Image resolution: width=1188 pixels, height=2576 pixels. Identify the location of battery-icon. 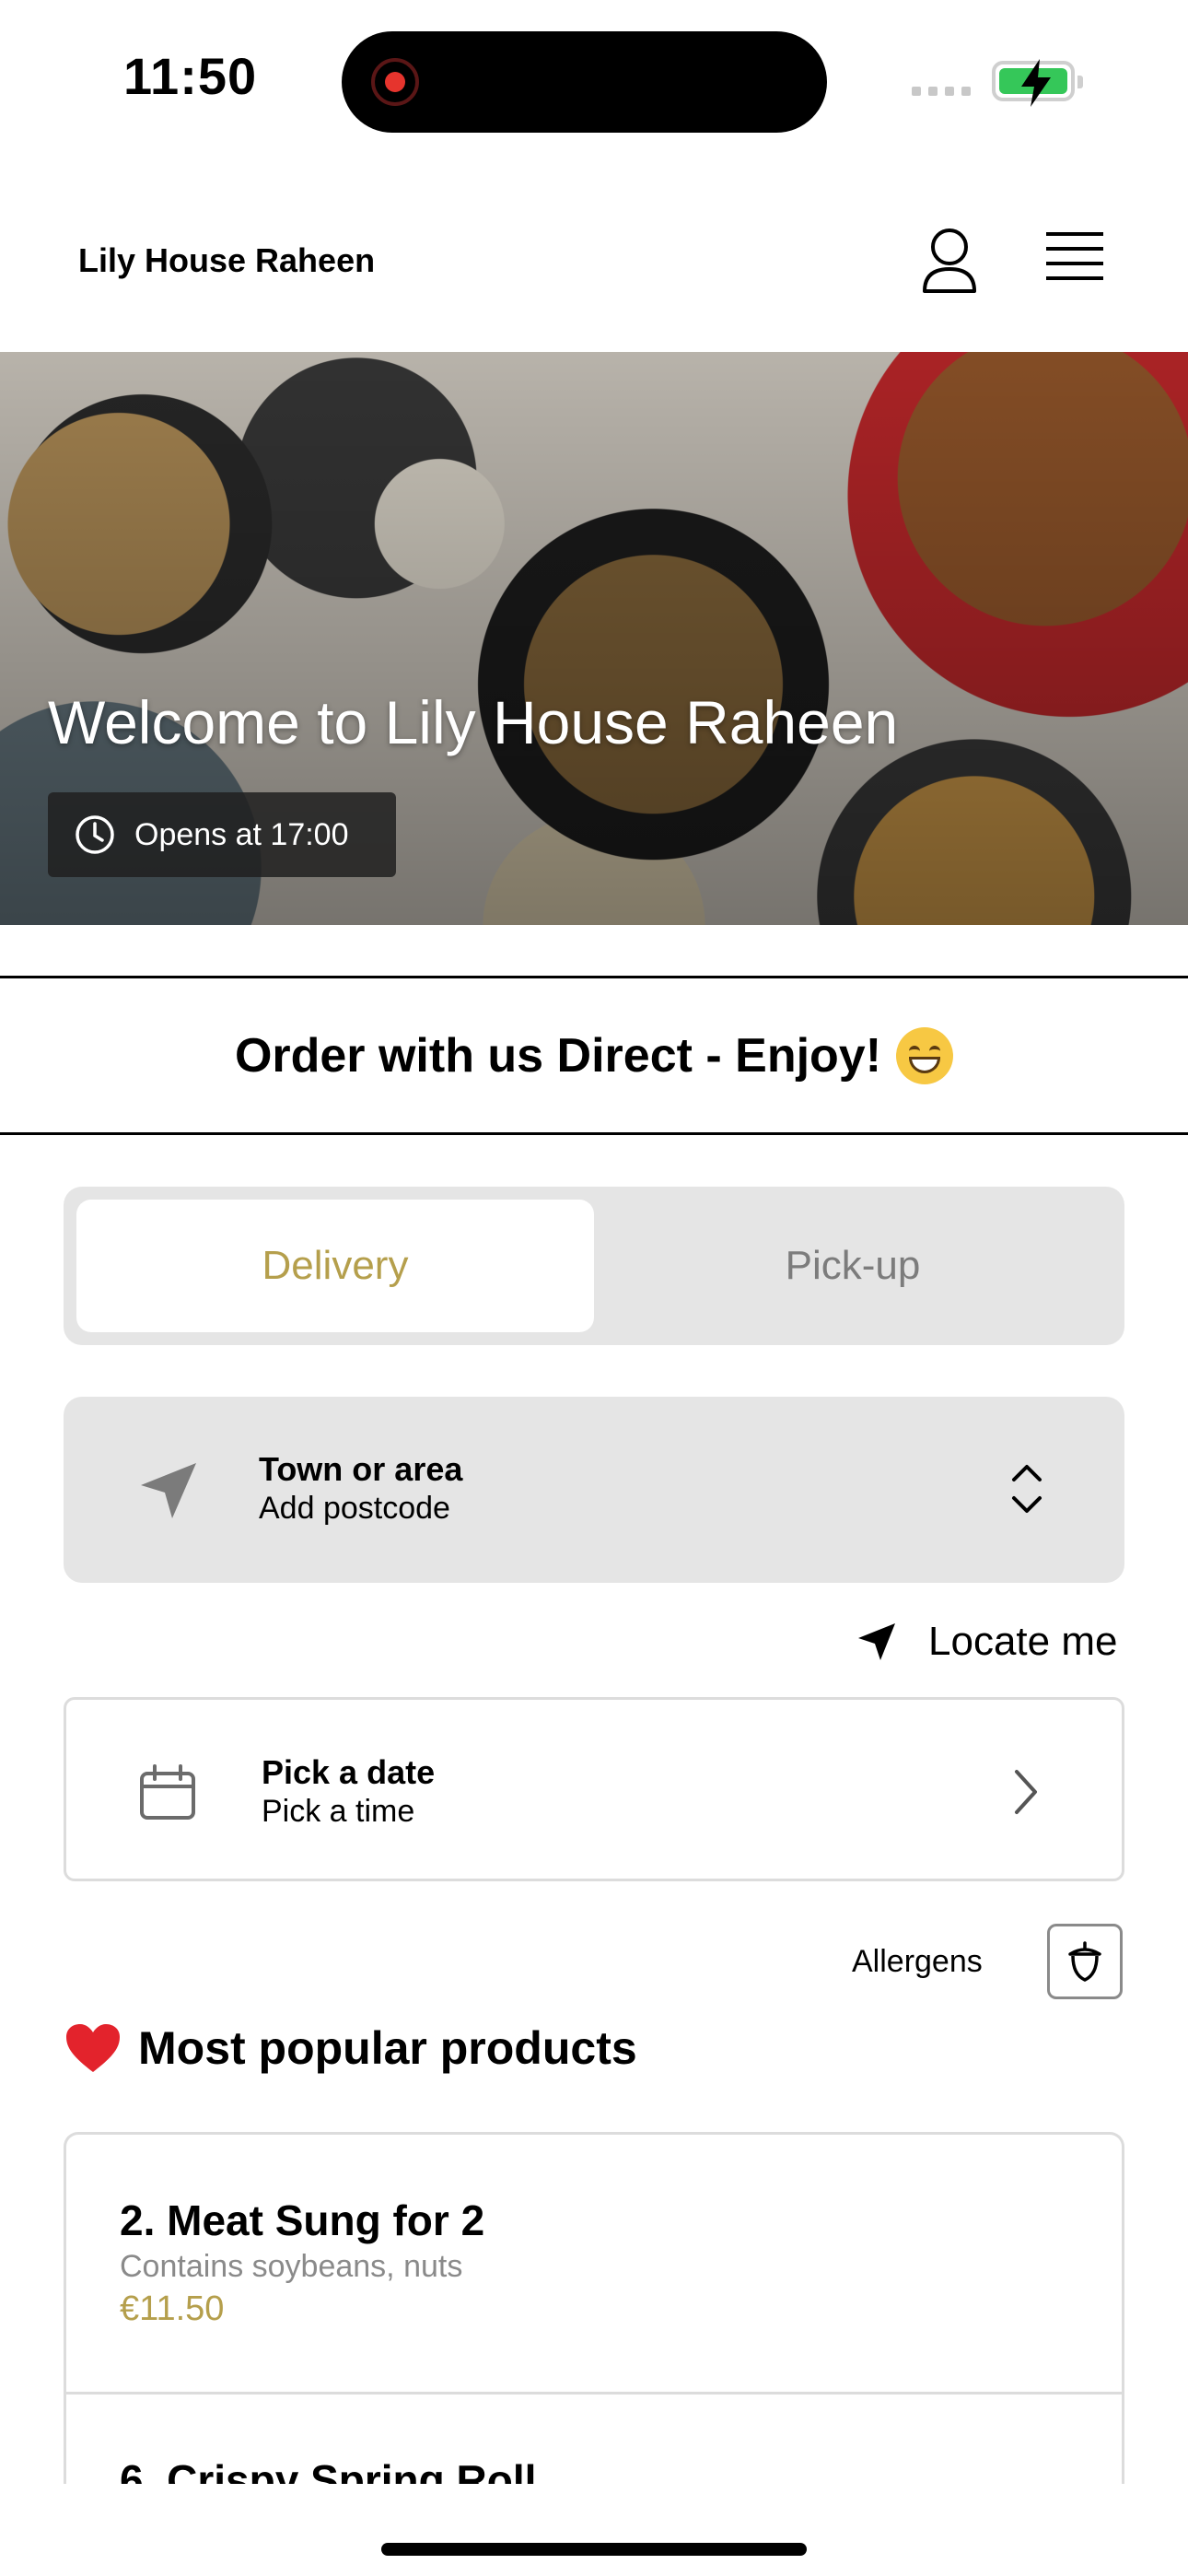
(1037, 83).